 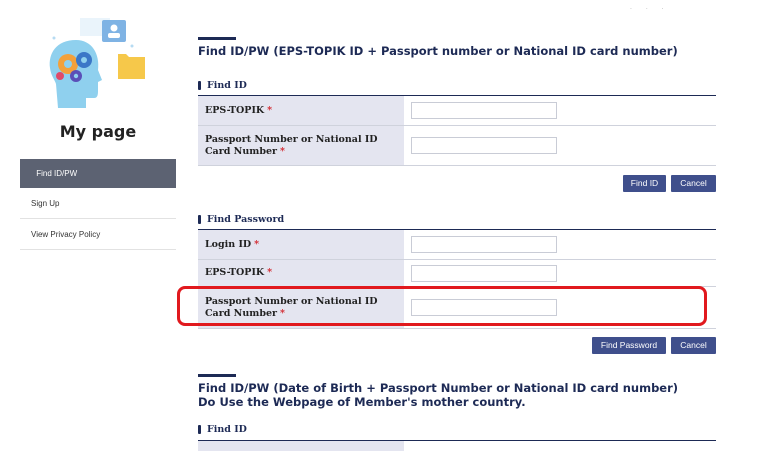 I want to click on user-card-icon, so click(x=114, y=31).